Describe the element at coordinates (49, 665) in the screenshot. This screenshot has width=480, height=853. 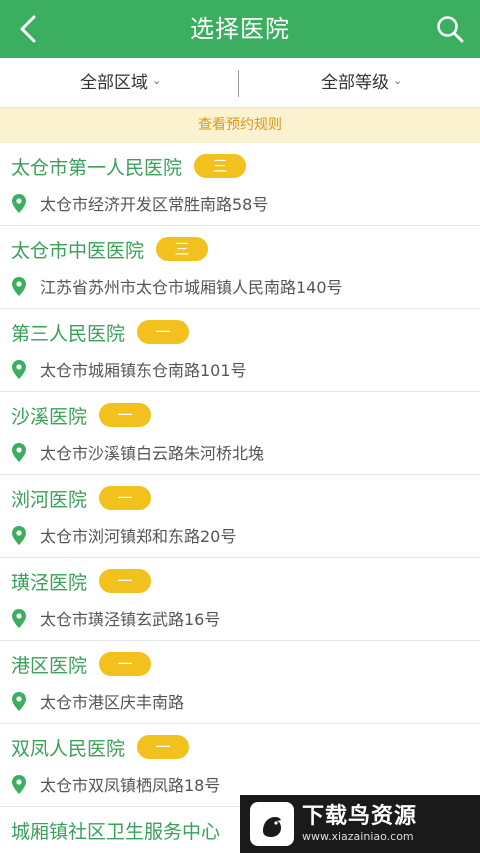
I see `hospital-name: 港区医院` at that location.